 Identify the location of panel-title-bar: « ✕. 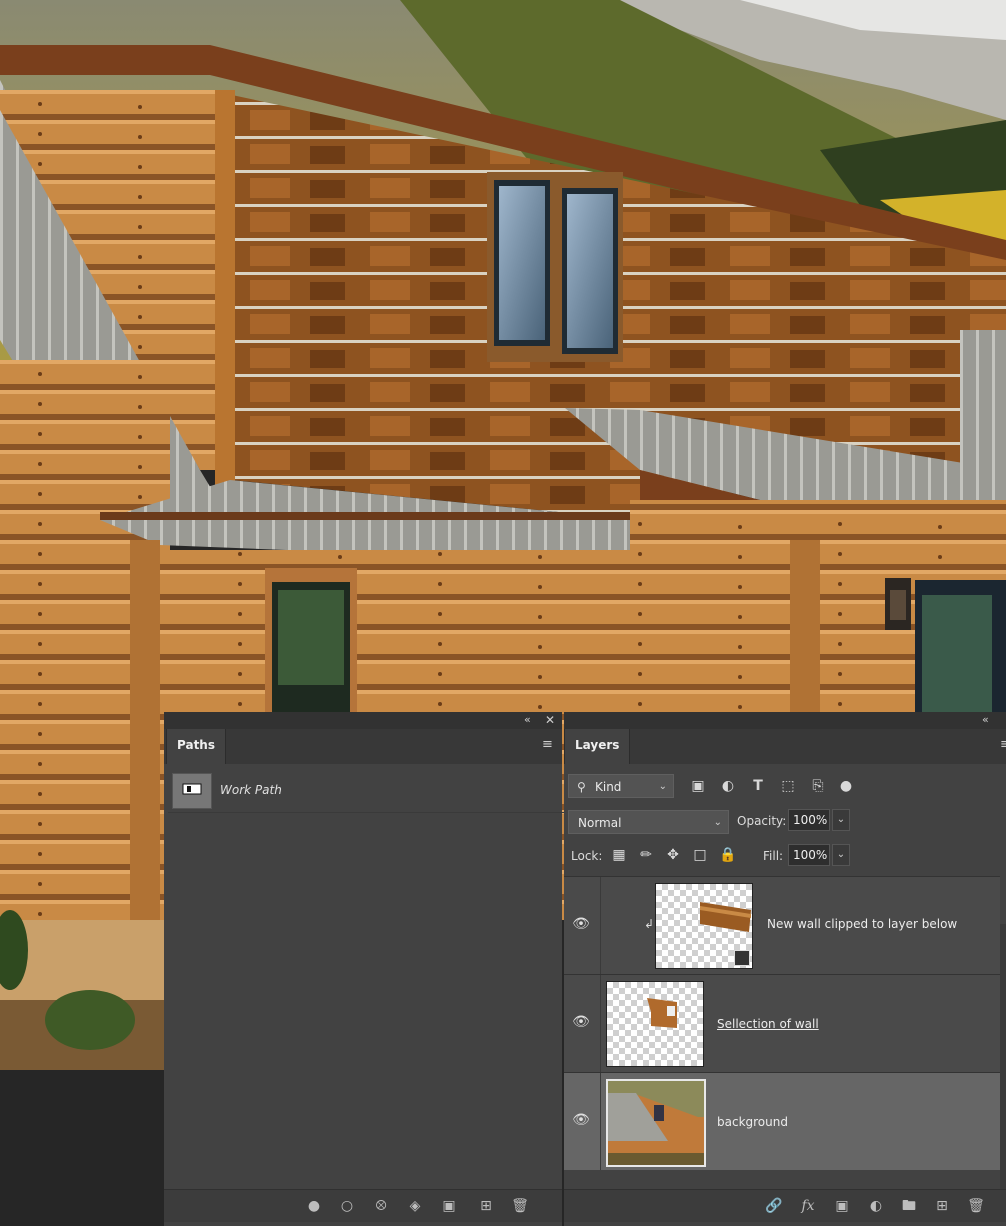
(363, 720).